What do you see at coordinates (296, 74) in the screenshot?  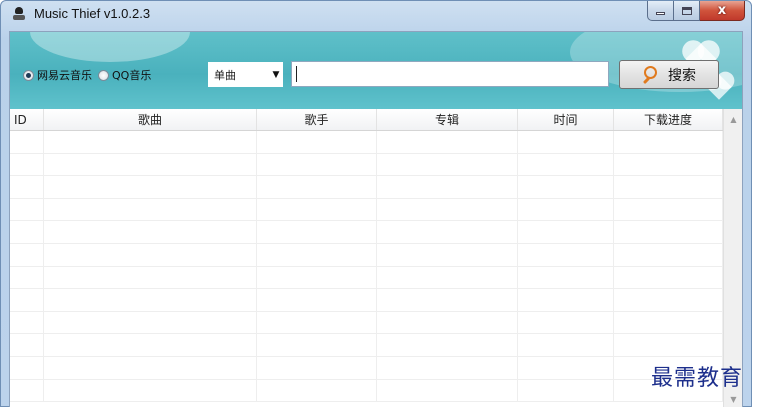 I see `text-caret` at bounding box center [296, 74].